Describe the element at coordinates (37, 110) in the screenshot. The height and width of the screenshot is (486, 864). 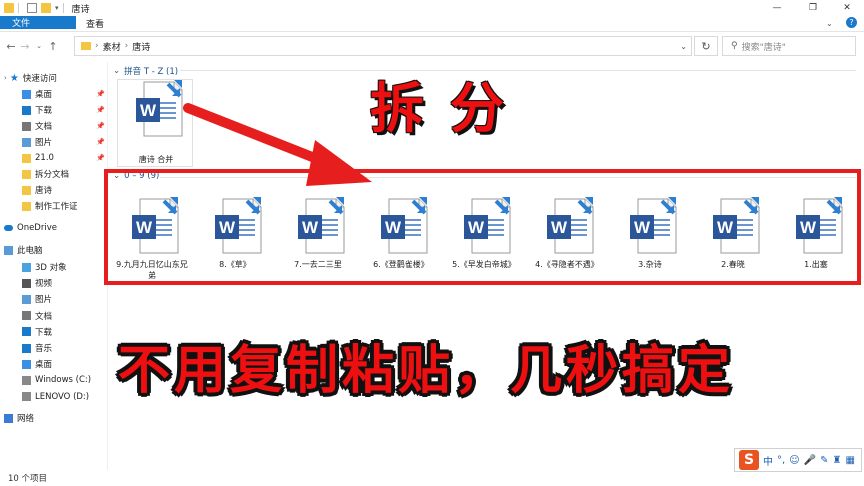
I see `nav-quick-item: 下载` at that location.